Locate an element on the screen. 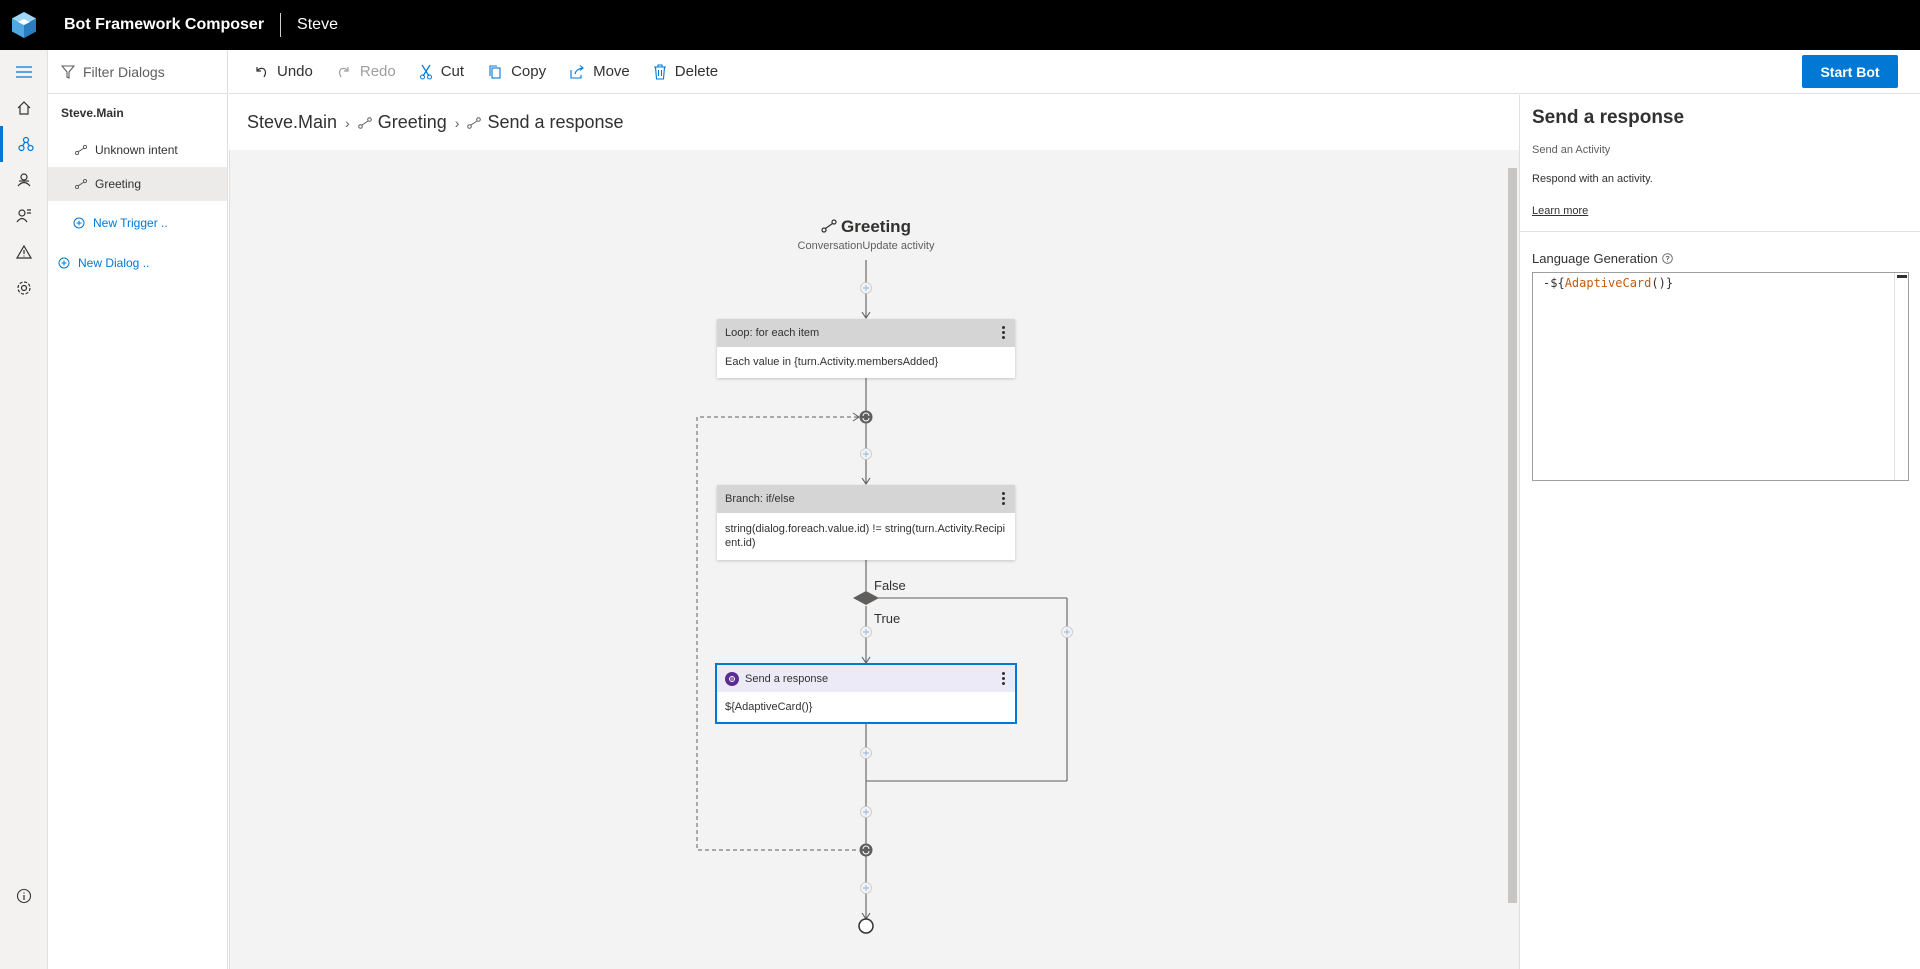  redo-label: Redo is located at coordinates (377, 71).